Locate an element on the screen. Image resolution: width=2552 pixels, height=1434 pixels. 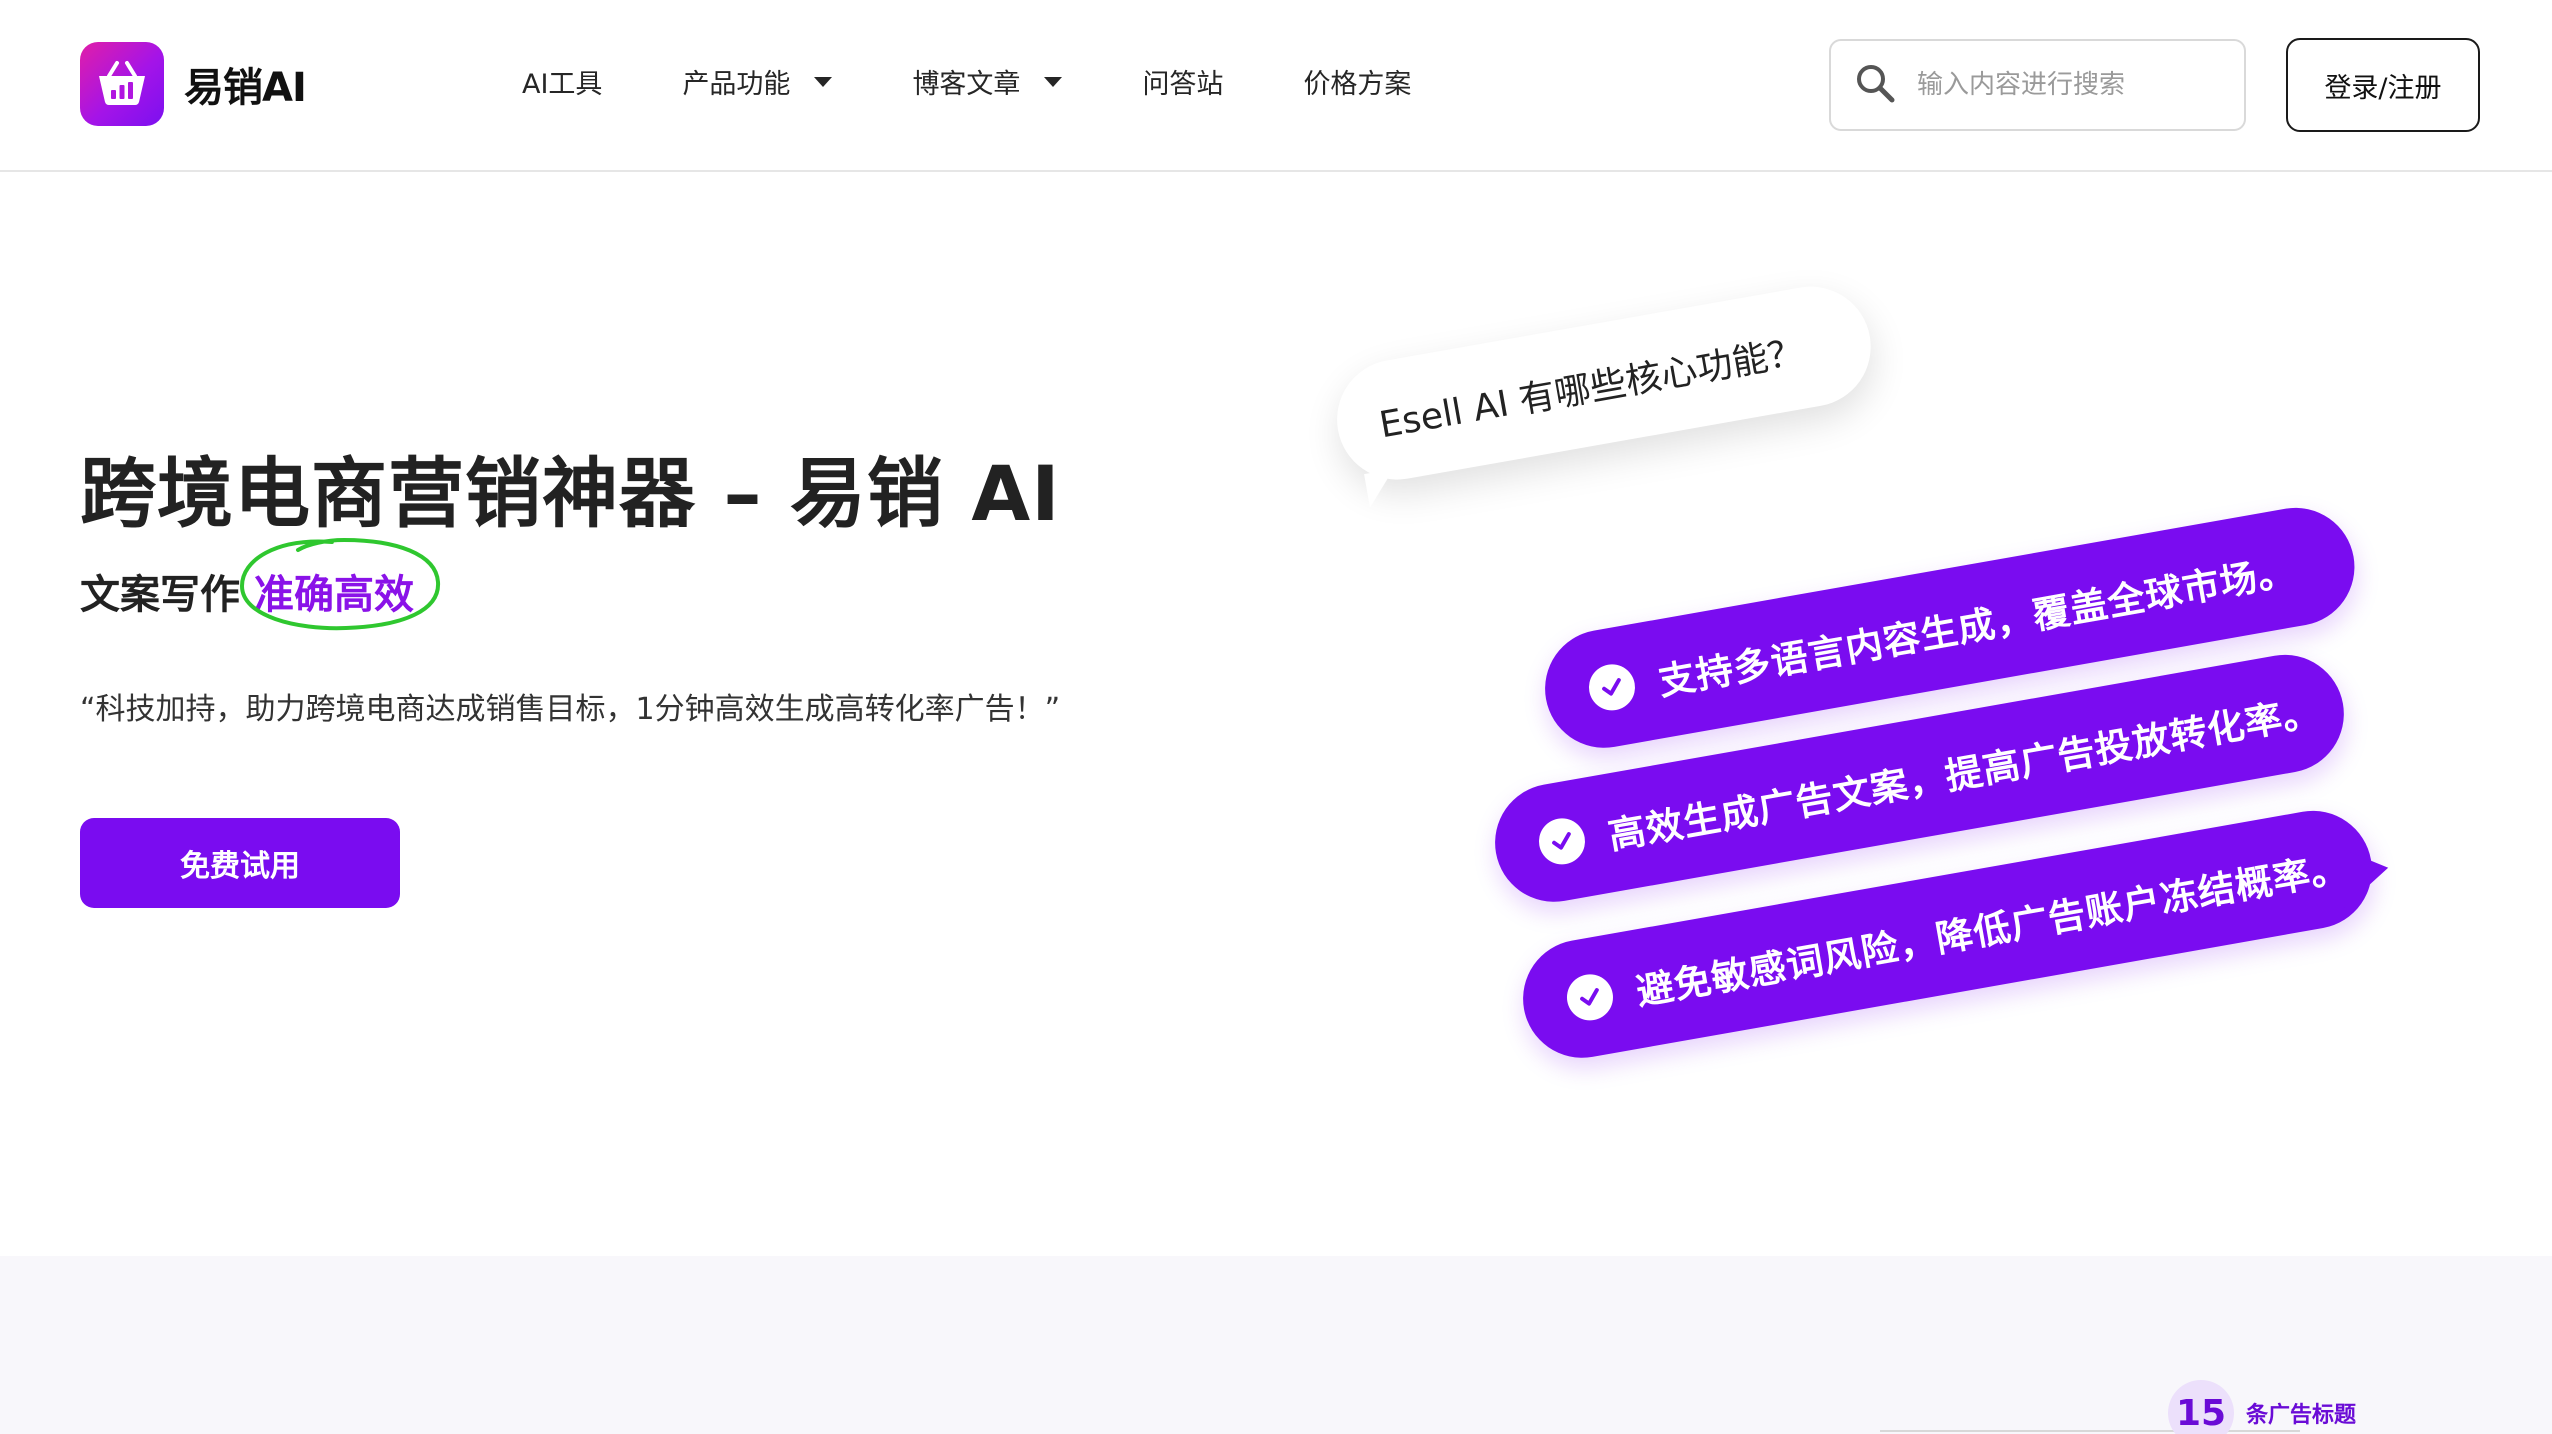
search-box is located at coordinates (2037, 85).